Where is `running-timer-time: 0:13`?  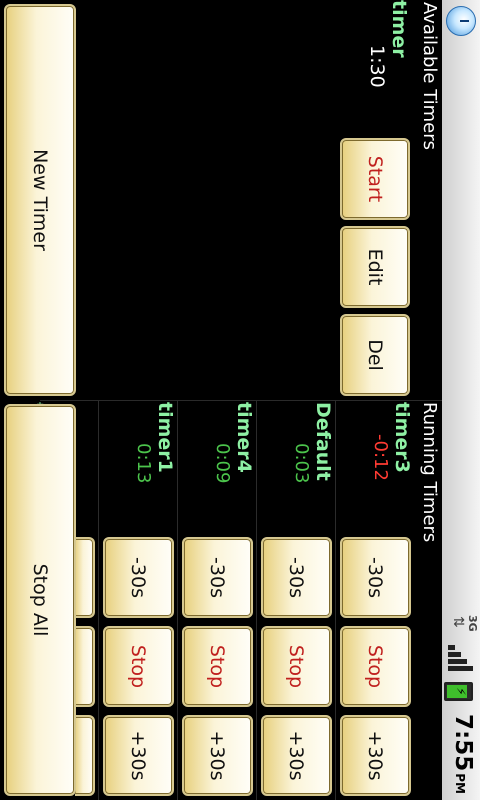
running-timer-time: 0:13 is located at coordinates (143, 463).